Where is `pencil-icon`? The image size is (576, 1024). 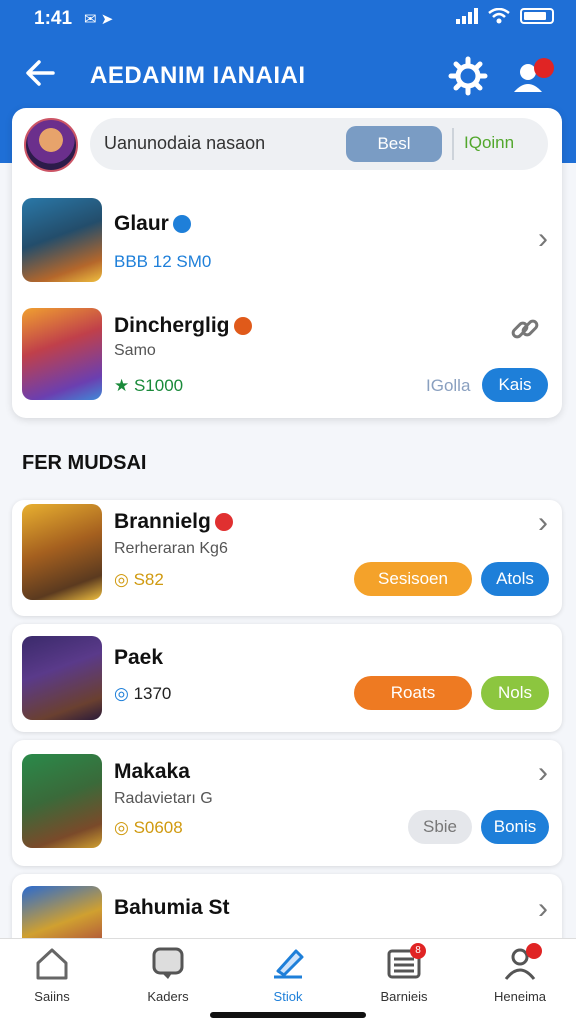
pencil-icon is located at coordinates (288, 963).